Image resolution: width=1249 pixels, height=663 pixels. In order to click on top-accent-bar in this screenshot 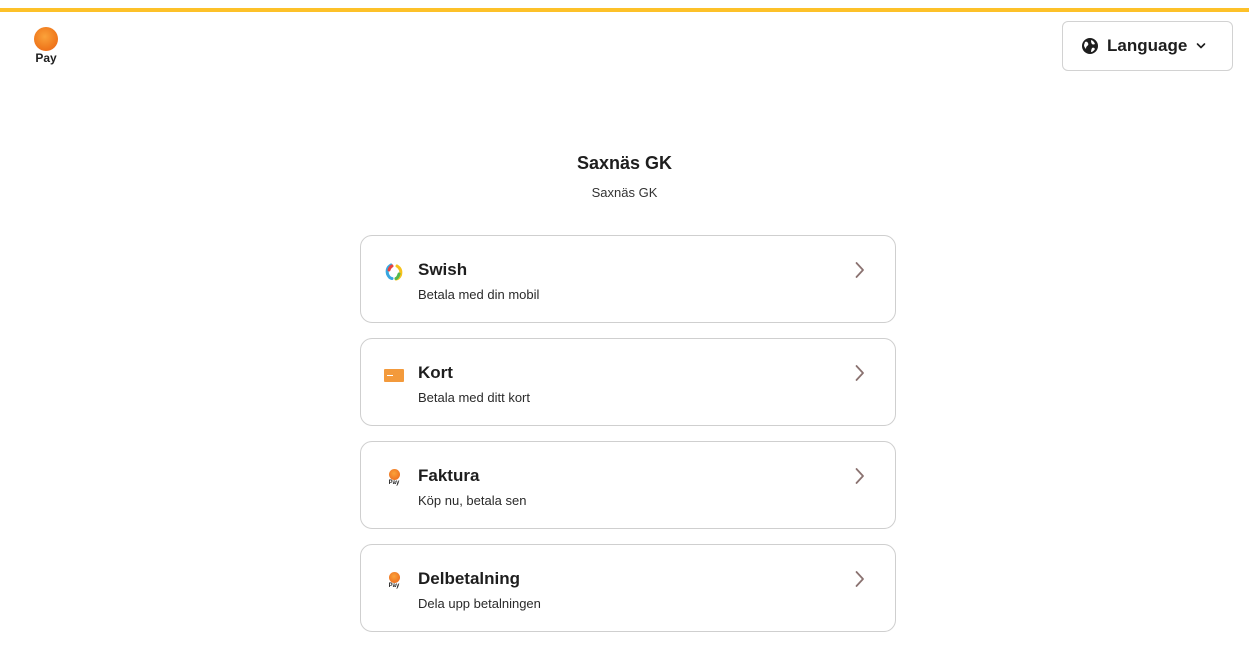, I will do `click(624, 10)`.